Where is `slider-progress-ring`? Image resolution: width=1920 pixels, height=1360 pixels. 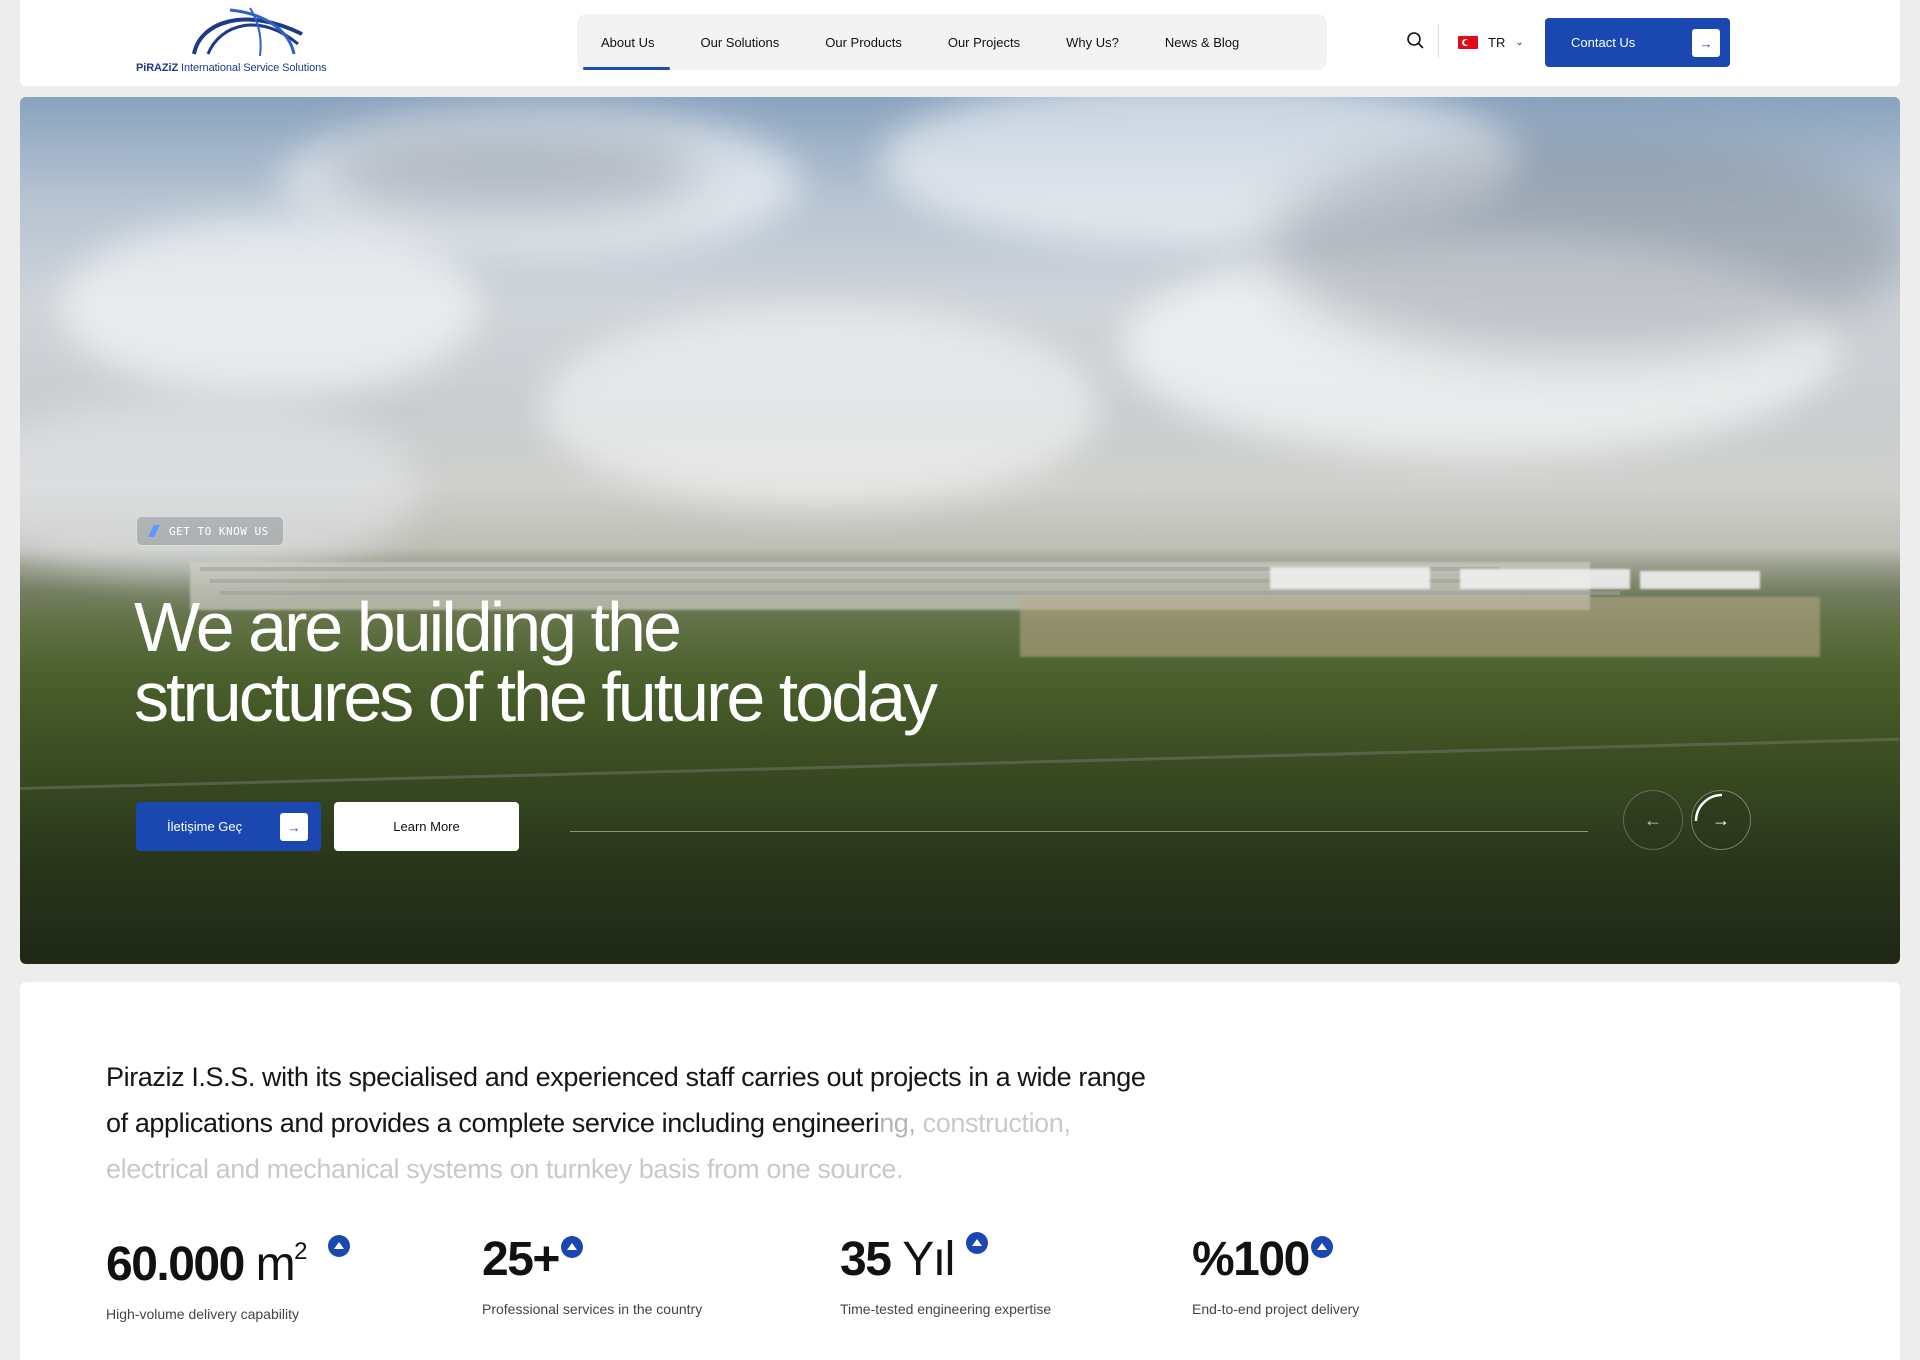 slider-progress-ring is located at coordinates (1708, 807).